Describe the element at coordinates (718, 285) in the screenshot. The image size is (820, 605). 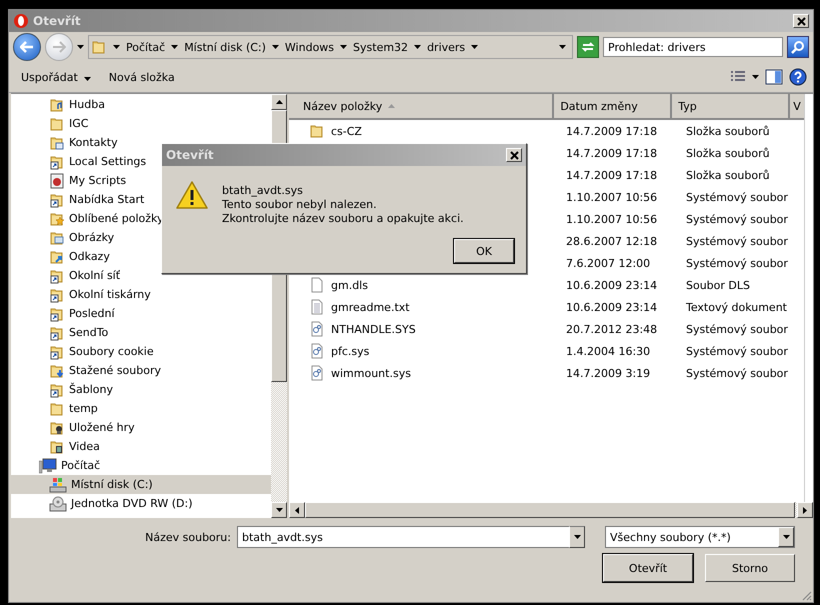
I see `type-cell: Soubor DLS` at that location.